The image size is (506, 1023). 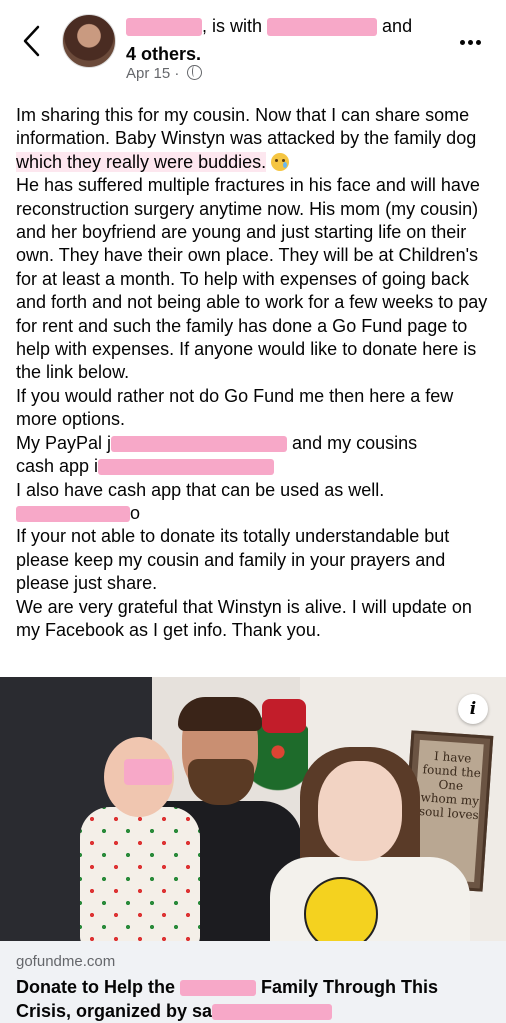 What do you see at coordinates (397, 26) in the screenshot?
I see `and-text: and` at bounding box center [397, 26].